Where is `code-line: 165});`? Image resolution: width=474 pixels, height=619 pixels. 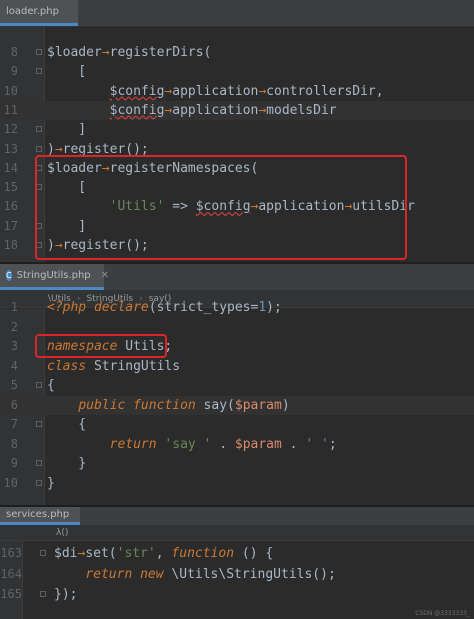
code-line: 165}); is located at coordinates (237, 594).